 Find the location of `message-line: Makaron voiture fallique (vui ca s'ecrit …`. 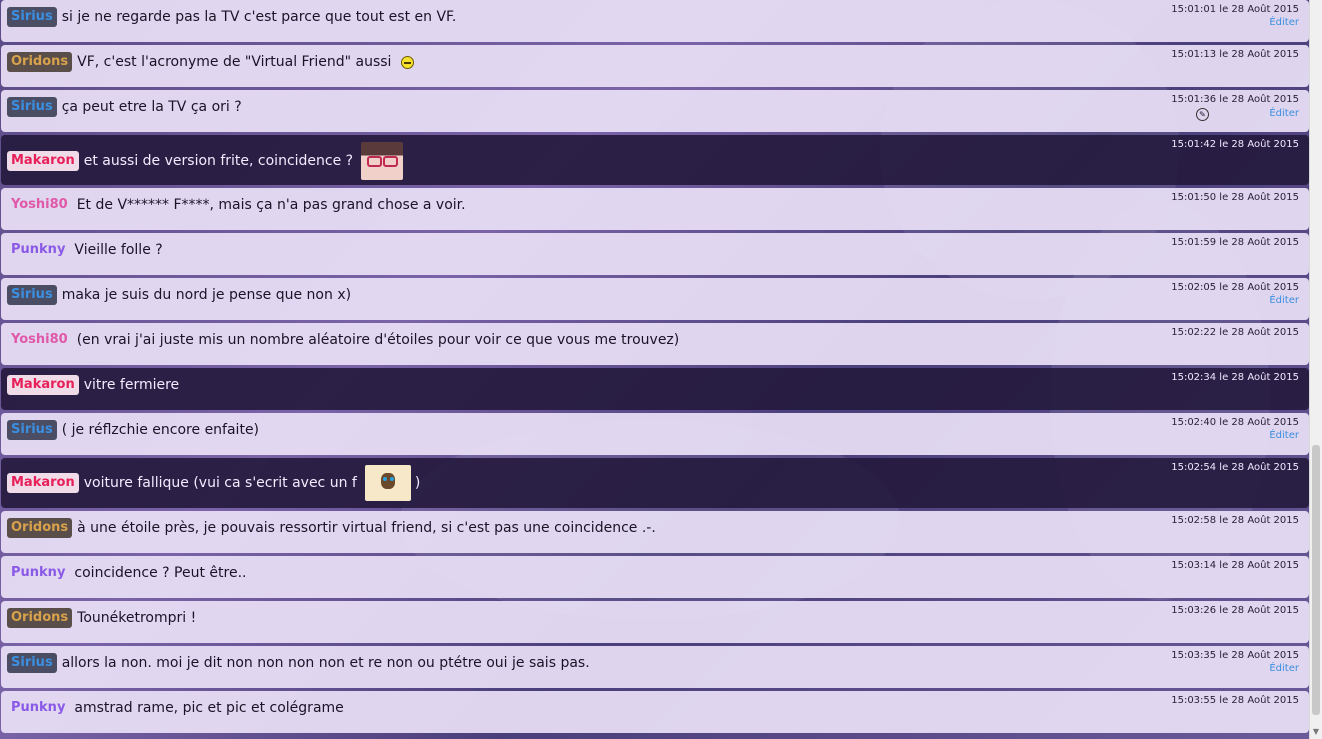

message-line: Makaron voiture fallique (vui ca s'ecrit … is located at coordinates (213, 483).